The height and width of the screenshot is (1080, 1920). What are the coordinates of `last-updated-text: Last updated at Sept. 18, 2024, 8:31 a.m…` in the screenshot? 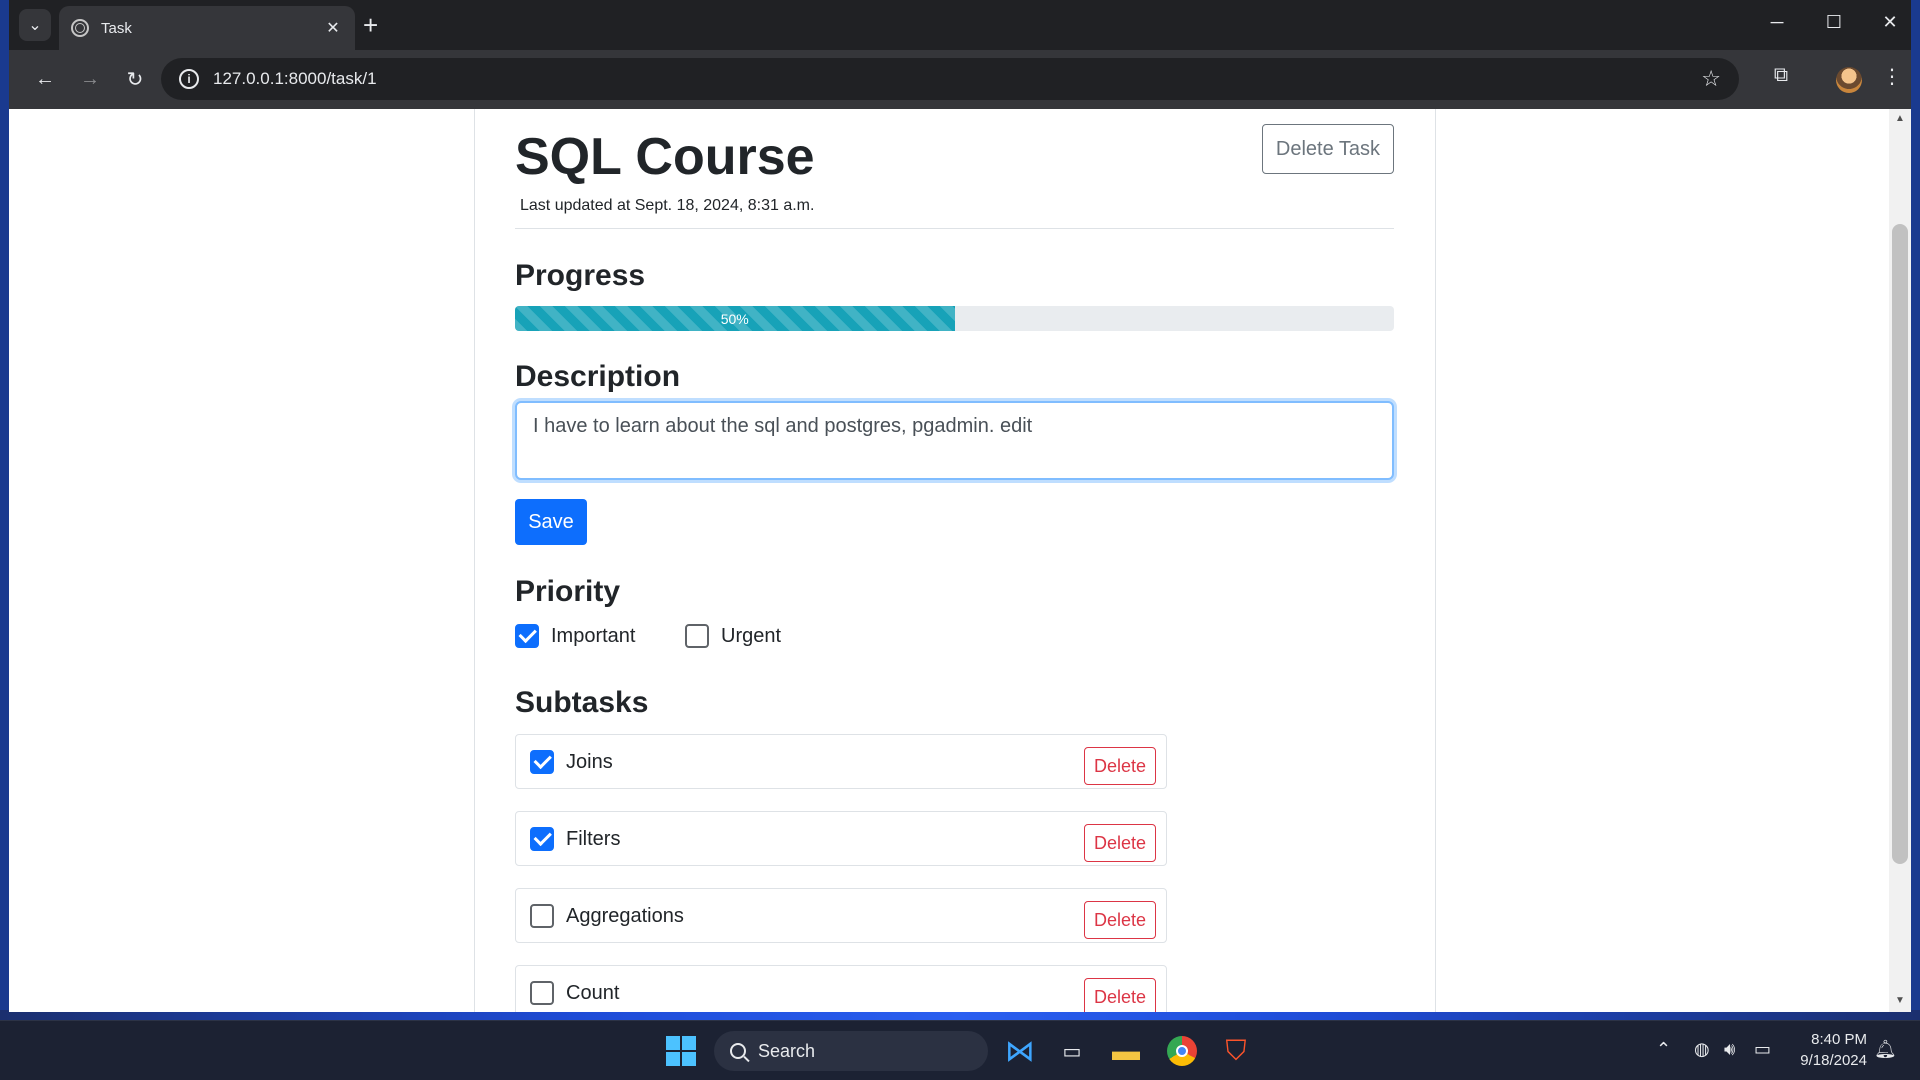 It's located at (667, 205).